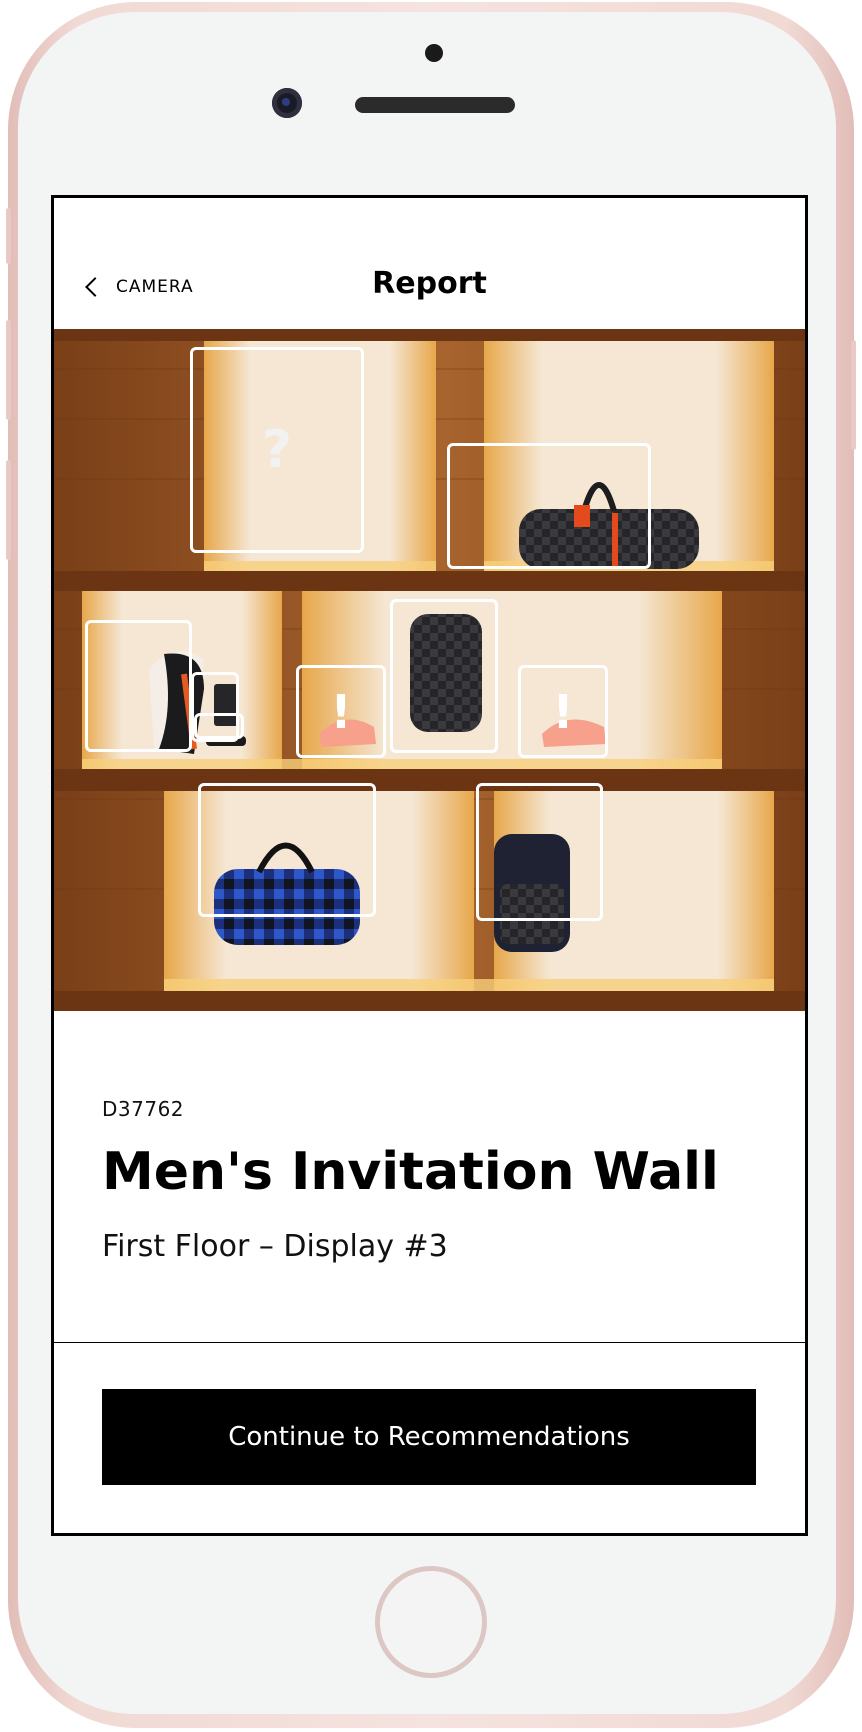 This screenshot has height=1732, width=862. I want to click on silent-switch, so click(8, 236).